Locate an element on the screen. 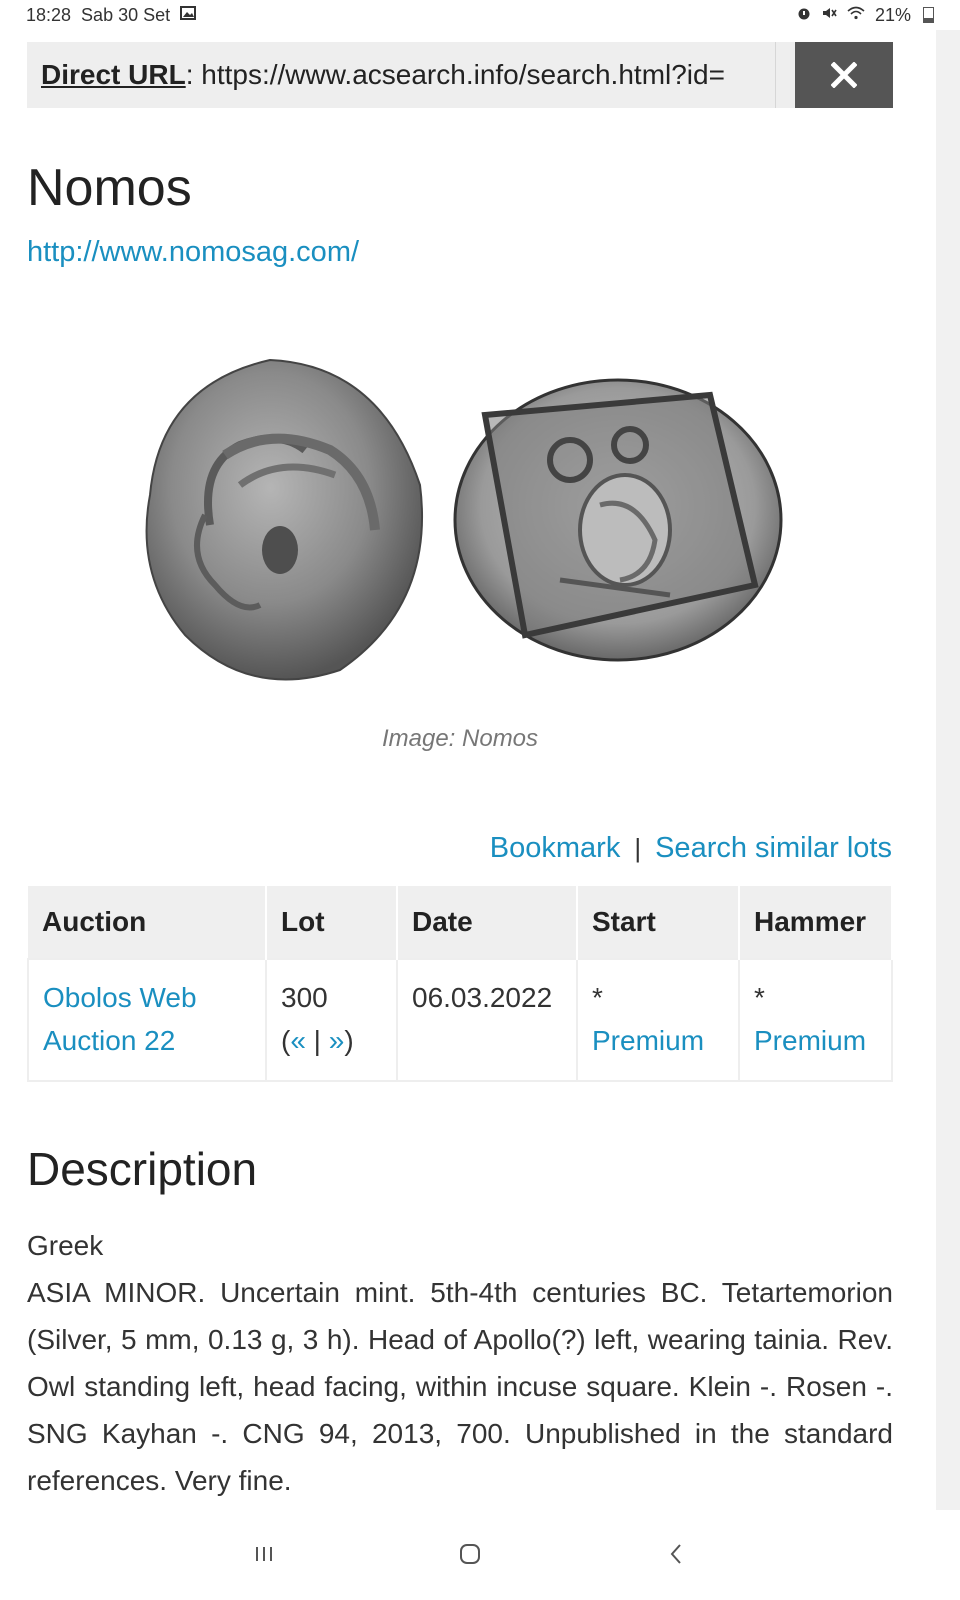 Image resolution: width=960 pixels, height=1600 pixels. coin-obverse is located at coordinates (284, 519).